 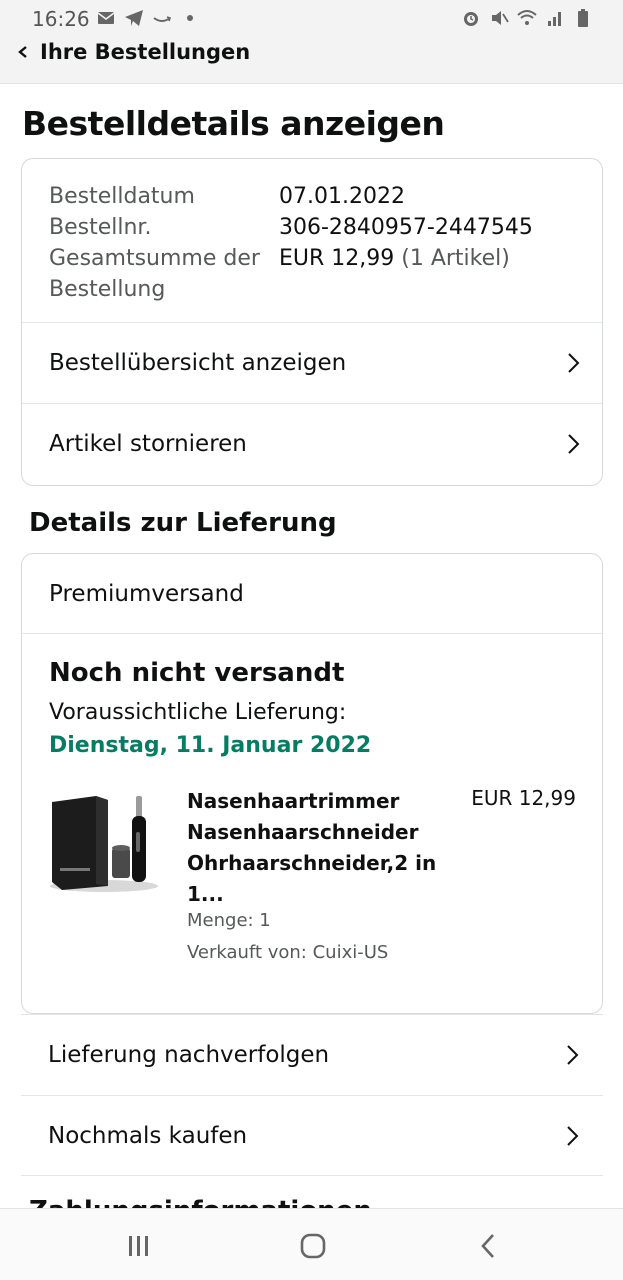 I want to click on order-summary-link: Bestellübersicht anzeigen, so click(x=312, y=362).